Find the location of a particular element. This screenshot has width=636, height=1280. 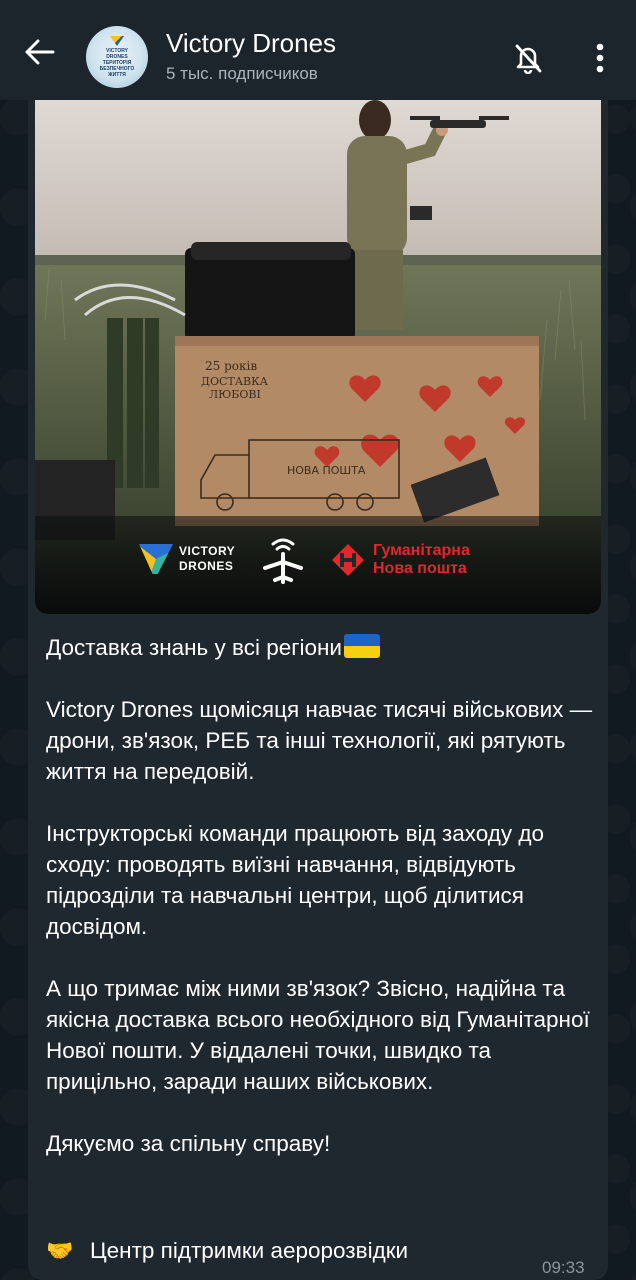

message-paragraph-4: Дякуємо за спільну справу! is located at coordinates (188, 1143).